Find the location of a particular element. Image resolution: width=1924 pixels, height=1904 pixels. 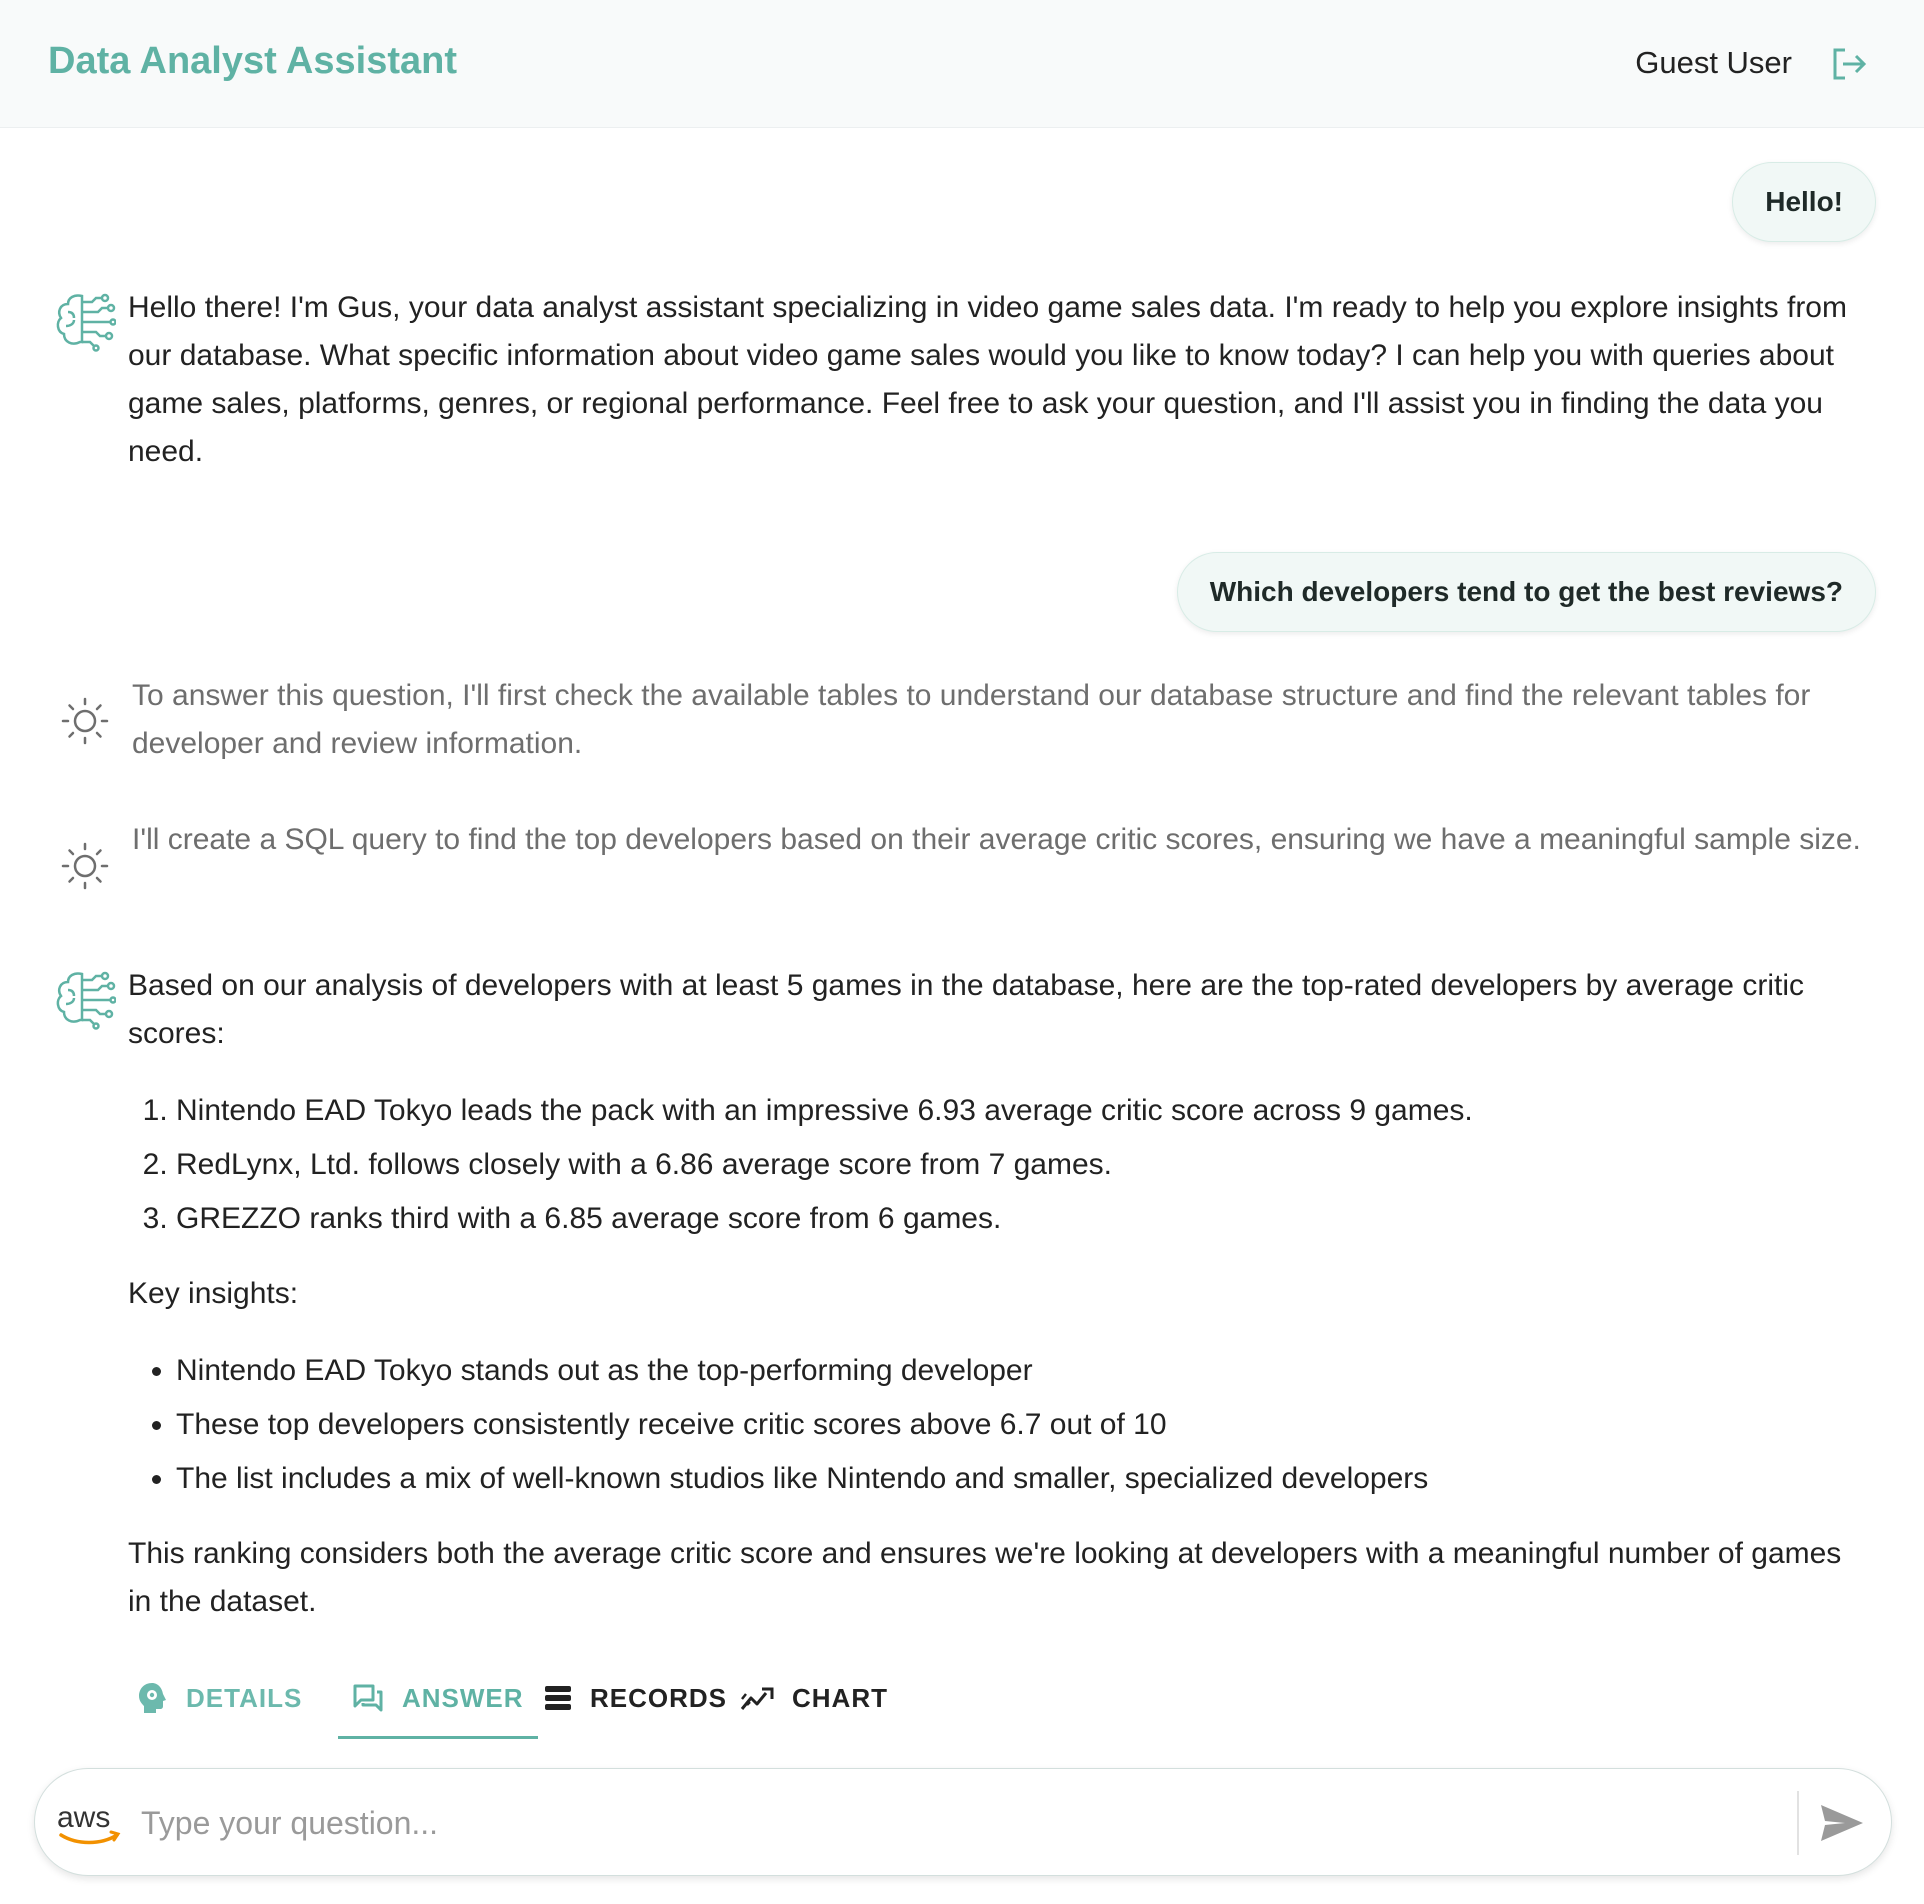

tab-records: RECORDS is located at coordinates (635, 1698).